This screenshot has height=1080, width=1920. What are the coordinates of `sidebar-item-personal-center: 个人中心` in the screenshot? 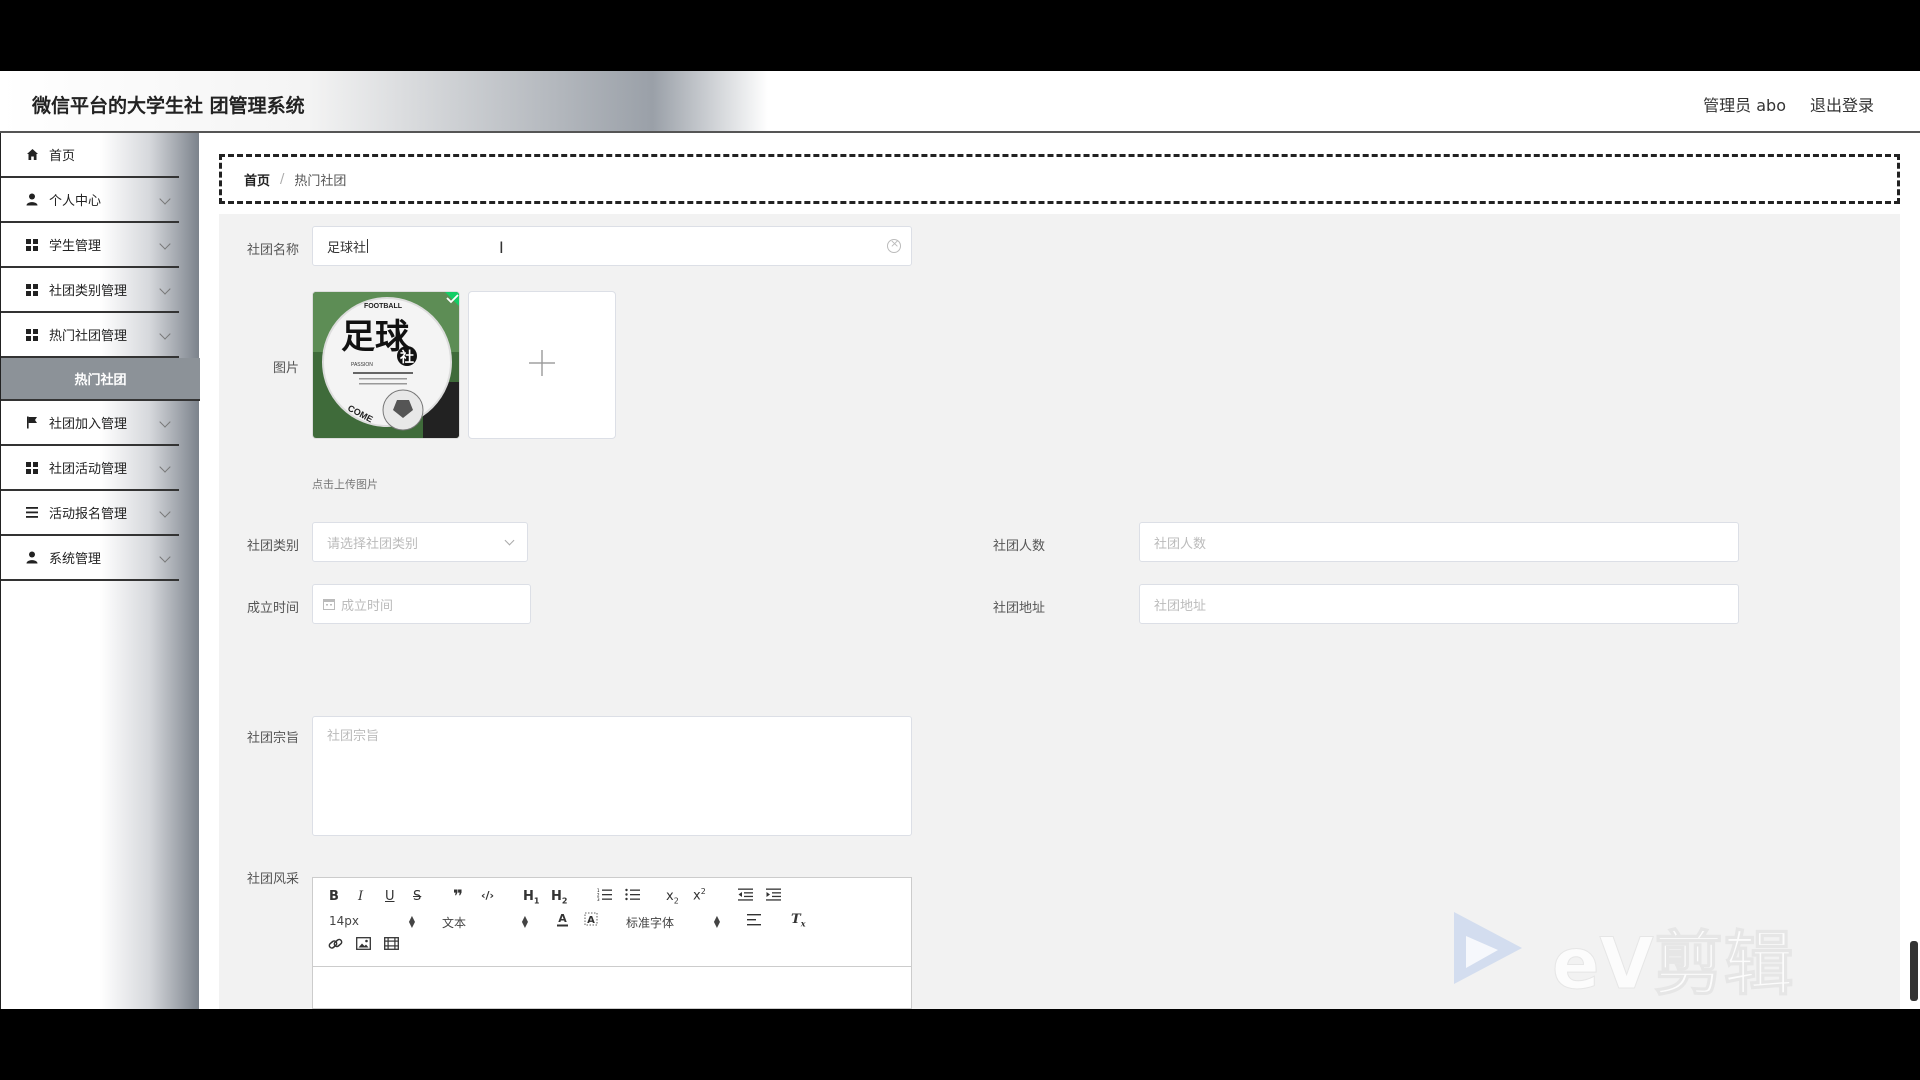 It's located at (90, 200).